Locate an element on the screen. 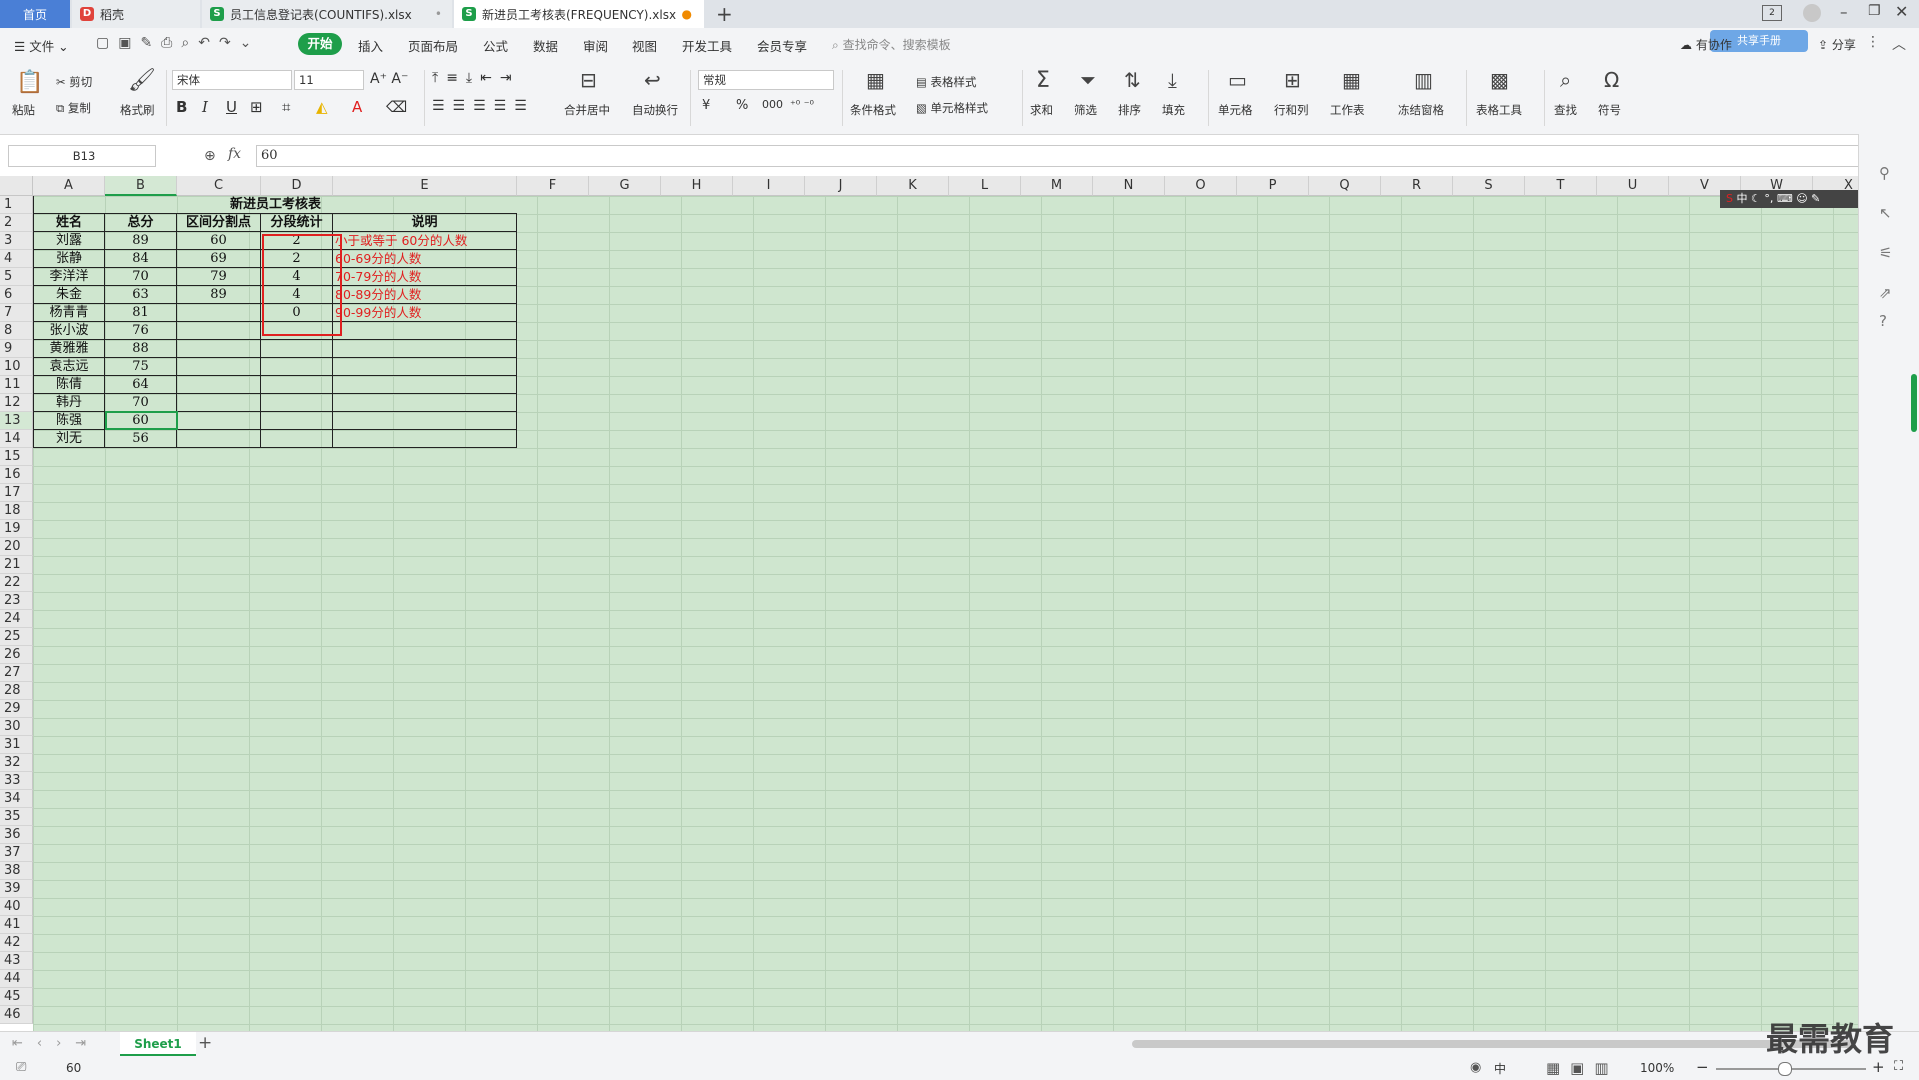 Image resolution: width=1919 pixels, height=1080 pixels. font-name-select: 宋体 is located at coordinates (232, 80).